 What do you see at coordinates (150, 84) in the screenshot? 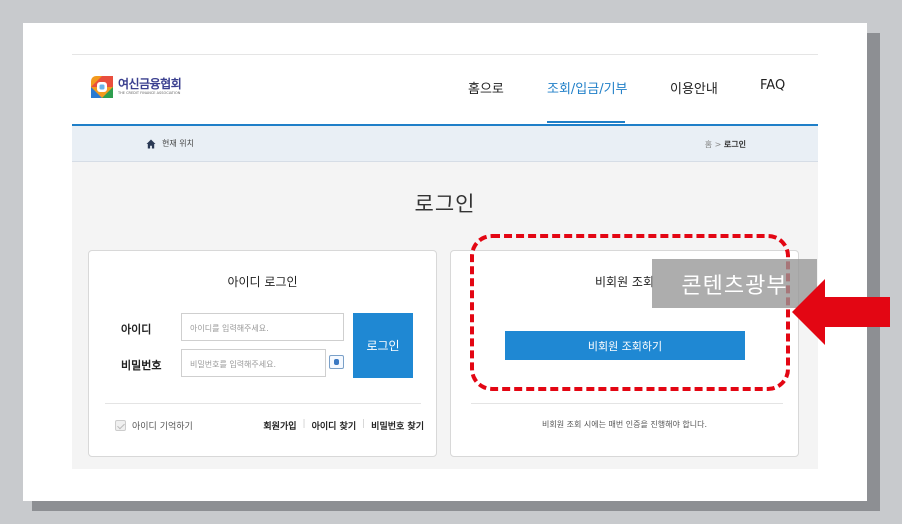
I see `logo-name: 여신금융협회` at bounding box center [150, 84].